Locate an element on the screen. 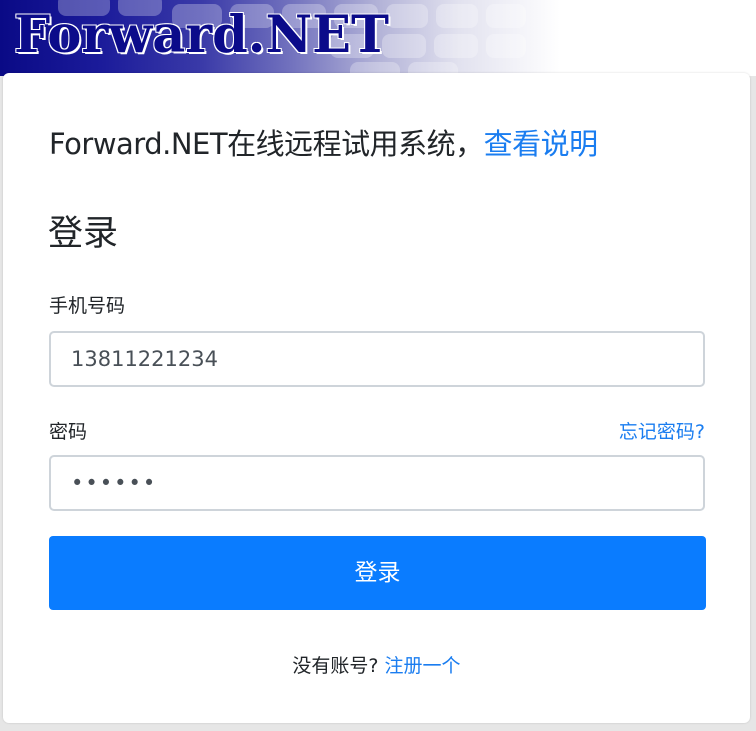 The width and height of the screenshot is (756, 731). page-headline: Forward.NET在线远程试用系统，查看说明 is located at coordinates (323, 142).